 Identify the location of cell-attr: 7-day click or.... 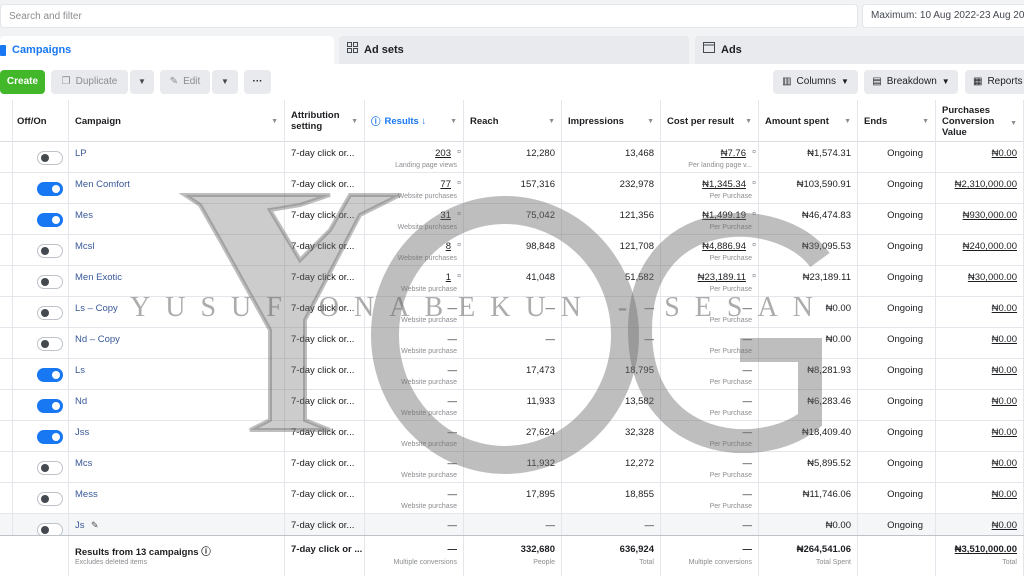
(325, 343).